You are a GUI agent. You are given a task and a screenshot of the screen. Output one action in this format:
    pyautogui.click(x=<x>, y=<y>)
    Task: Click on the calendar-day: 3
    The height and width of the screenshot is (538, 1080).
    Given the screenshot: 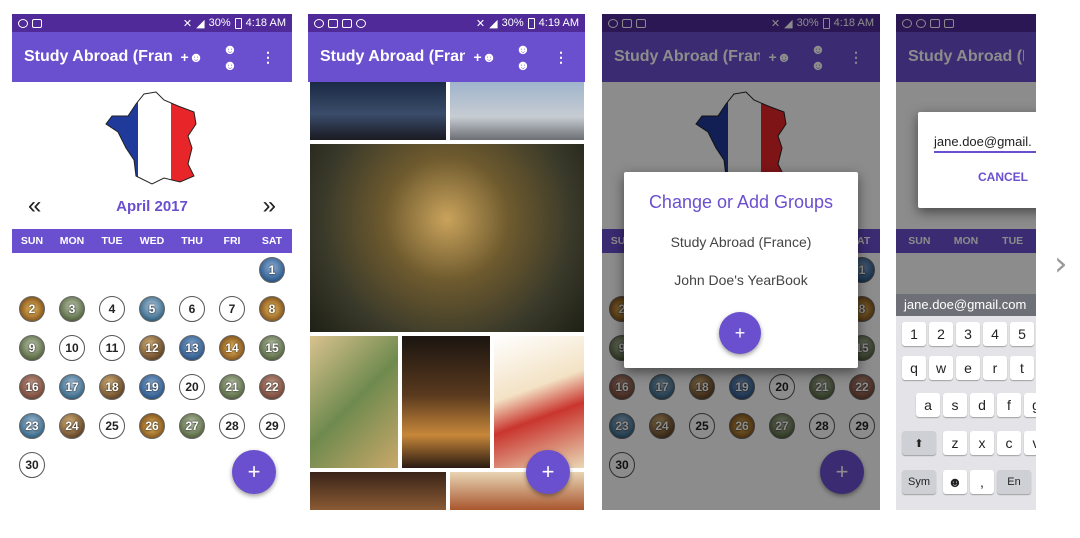 What is the action you would take?
    pyautogui.click(x=72, y=309)
    